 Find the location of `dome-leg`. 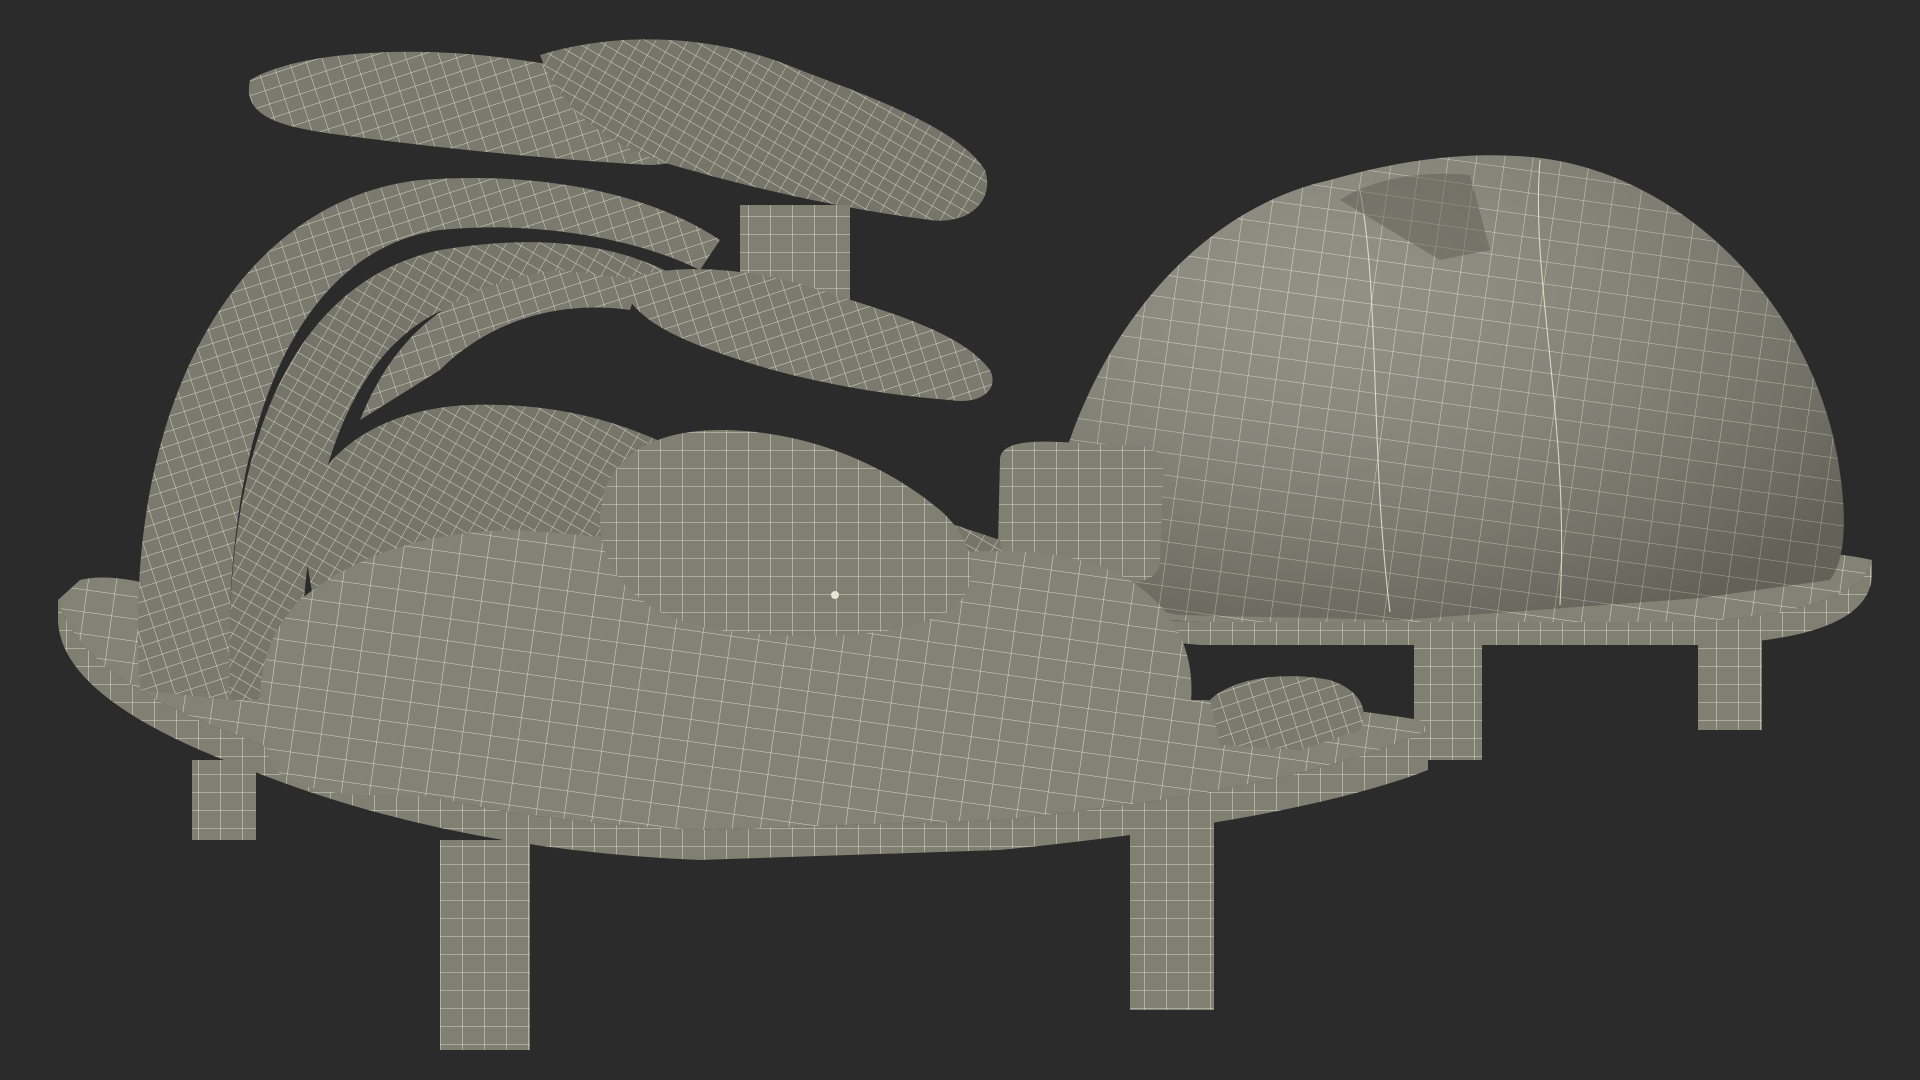

dome-leg is located at coordinates (1730, 685).